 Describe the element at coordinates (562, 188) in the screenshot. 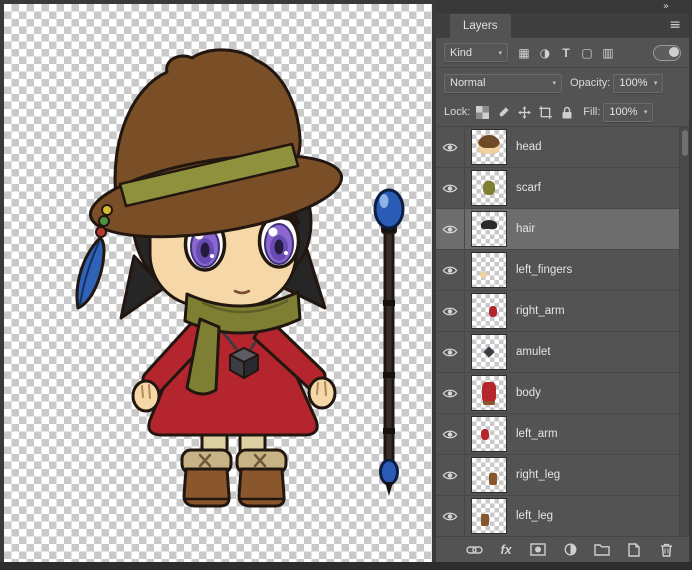

I see `layer-row-scarf: scarf` at that location.